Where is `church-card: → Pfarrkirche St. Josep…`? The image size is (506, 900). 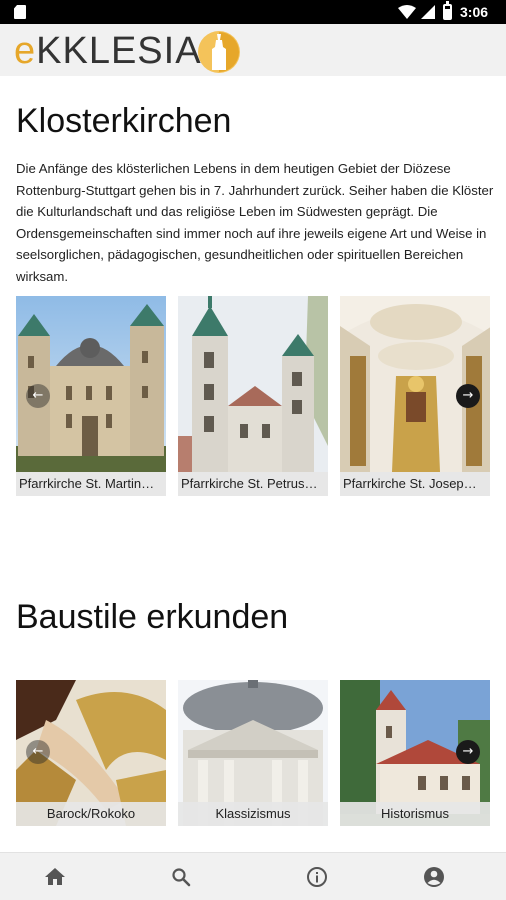
church-card: → Pfarrkirche St. Josep… is located at coordinates (415, 396).